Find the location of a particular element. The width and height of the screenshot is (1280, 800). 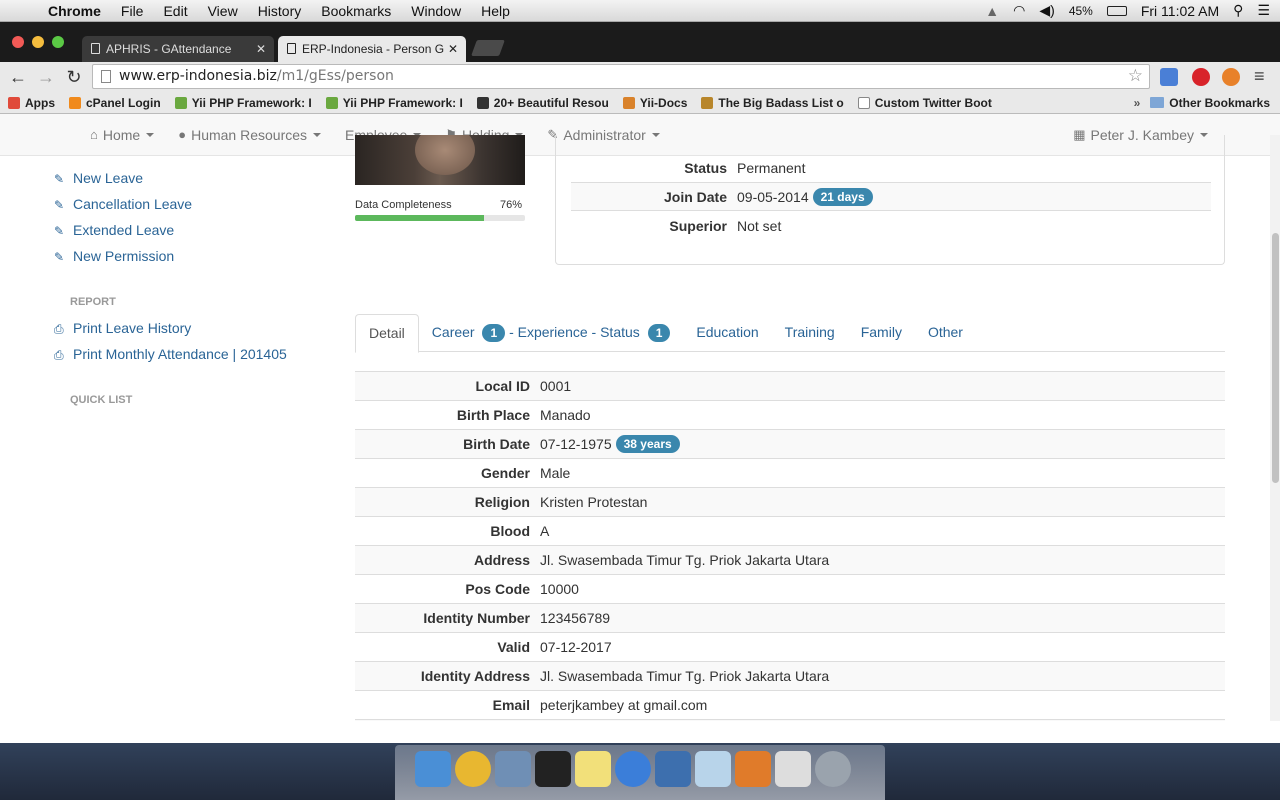

bookmark-item: Apps is located at coordinates (31, 103).